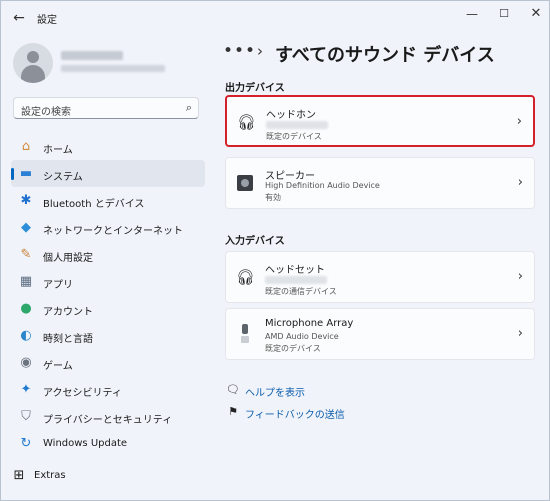  What do you see at coordinates (26, 200) in the screenshot?
I see `bluetooth-icon: ✱` at bounding box center [26, 200].